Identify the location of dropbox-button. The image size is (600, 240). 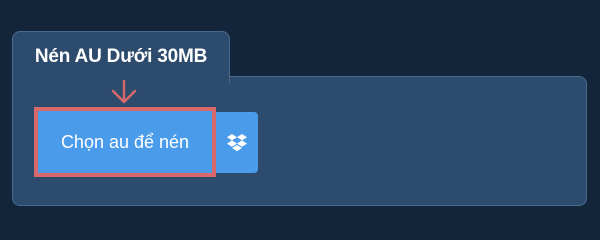
(237, 142).